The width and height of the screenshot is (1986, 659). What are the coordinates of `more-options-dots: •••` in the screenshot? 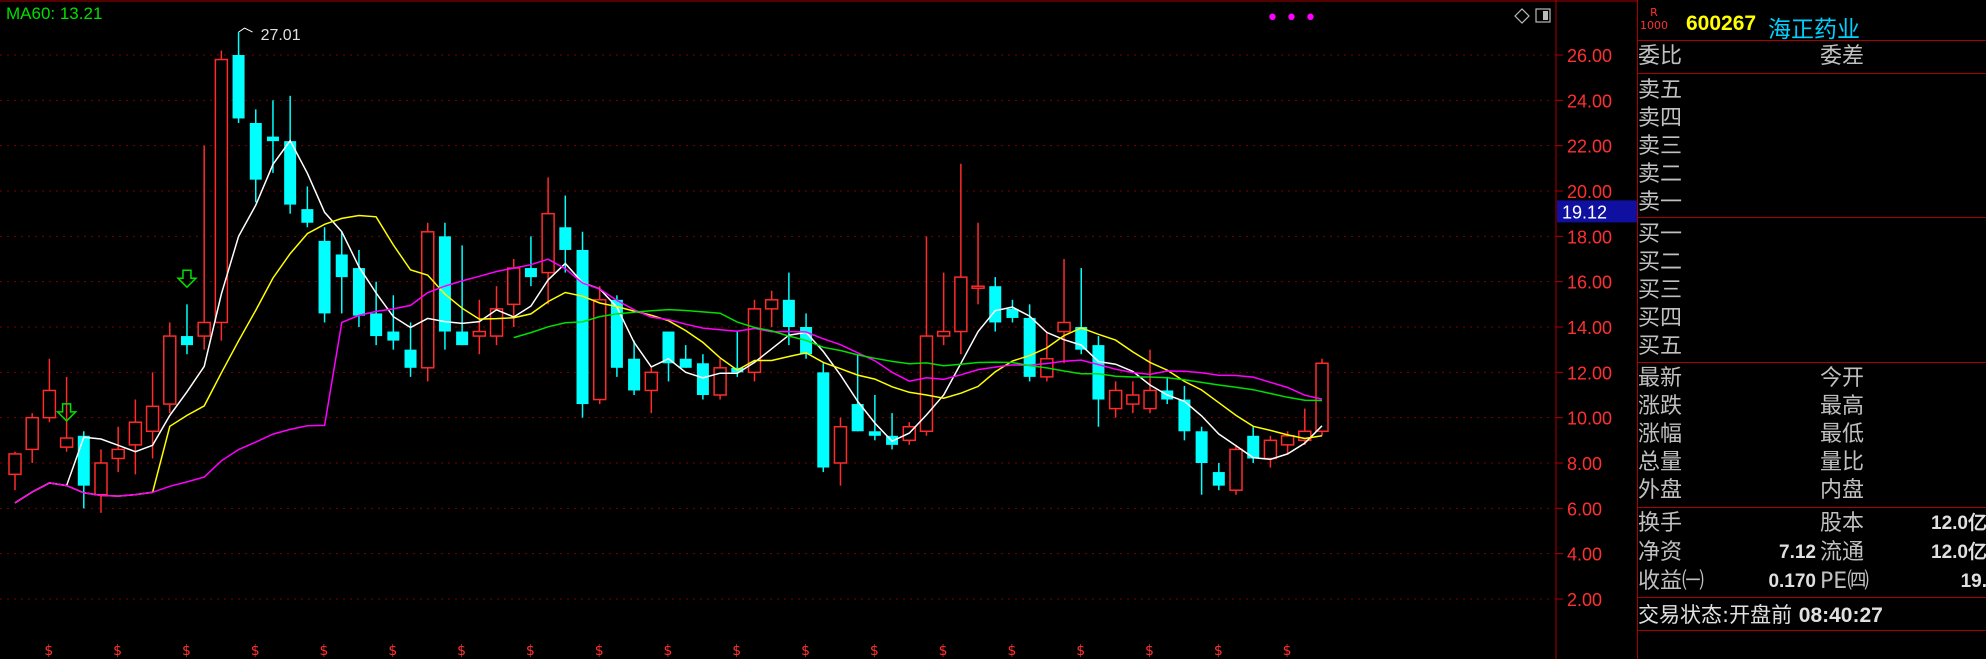 It's located at (1294, 19).